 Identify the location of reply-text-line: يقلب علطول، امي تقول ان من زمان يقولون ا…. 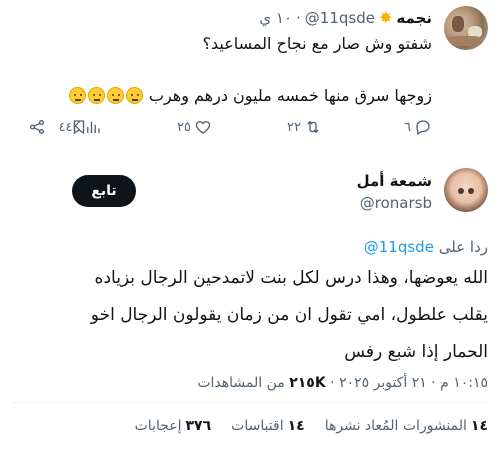
(289, 315).